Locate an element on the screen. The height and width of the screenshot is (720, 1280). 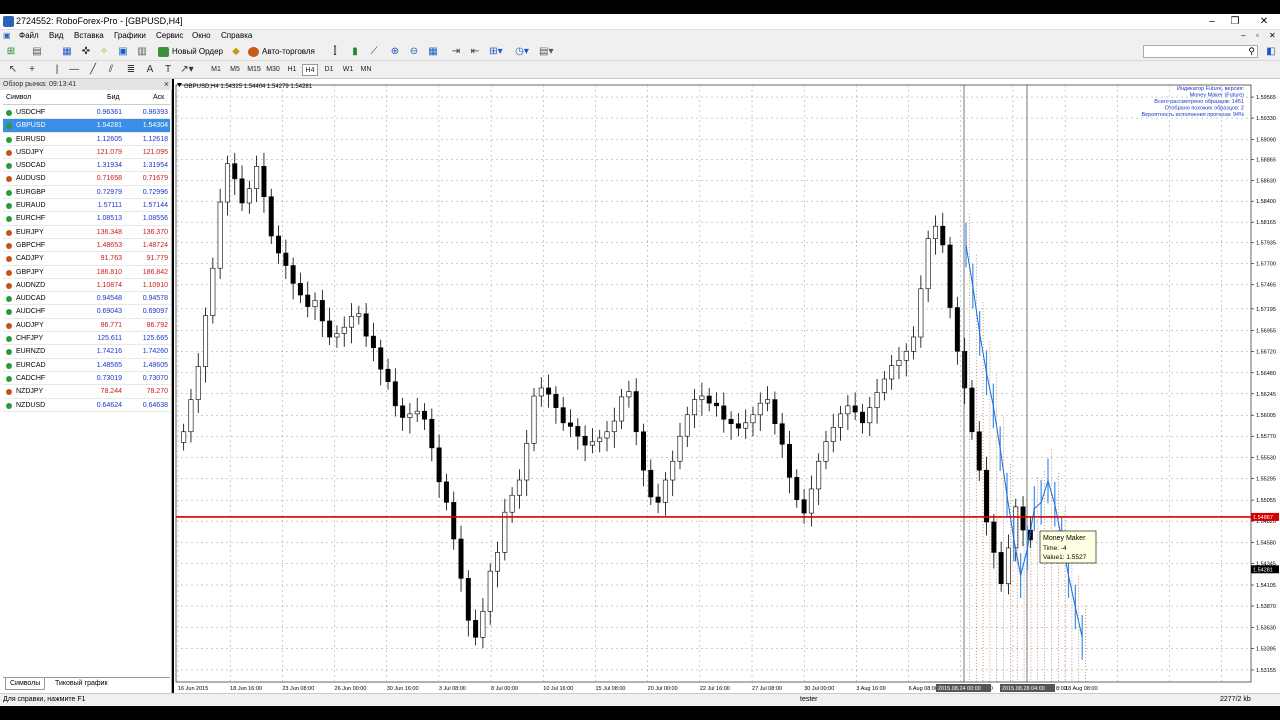
table-row: USDCHF 0.96361 0.96393 is located at coordinates (86, 113).